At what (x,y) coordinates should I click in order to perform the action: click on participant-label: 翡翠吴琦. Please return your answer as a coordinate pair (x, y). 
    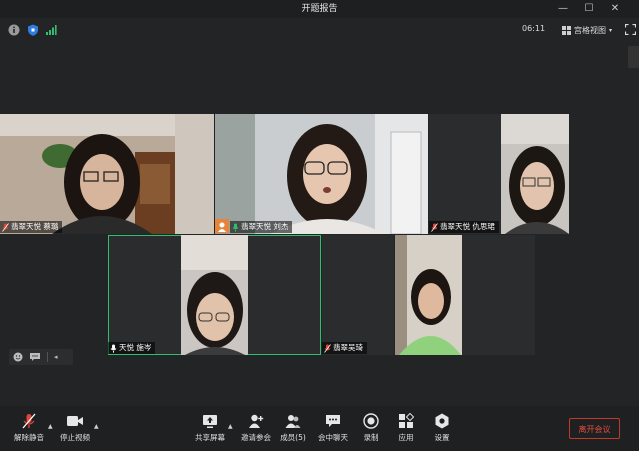
    Looking at the image, I should click on (344, 348).